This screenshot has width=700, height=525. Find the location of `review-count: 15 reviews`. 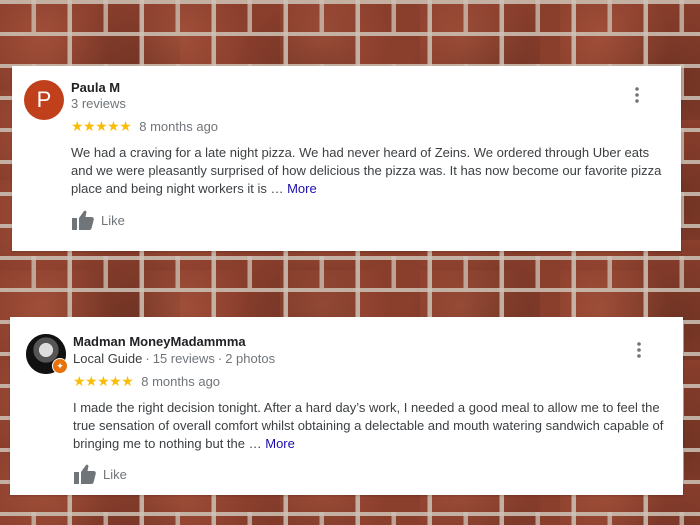

review-count: 15 reviews is located at coordinates (183, 358).